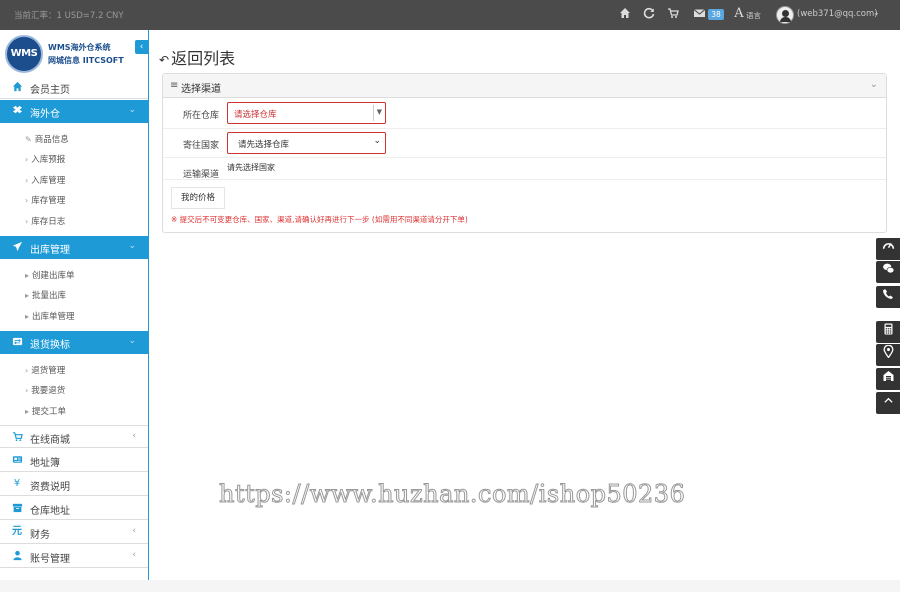 The height and width of the screenshot is (592, 900). Describe the element at coordinates (79, 47) in the screenshot. I see `brand-title: WMS海外仓系统` at that location.